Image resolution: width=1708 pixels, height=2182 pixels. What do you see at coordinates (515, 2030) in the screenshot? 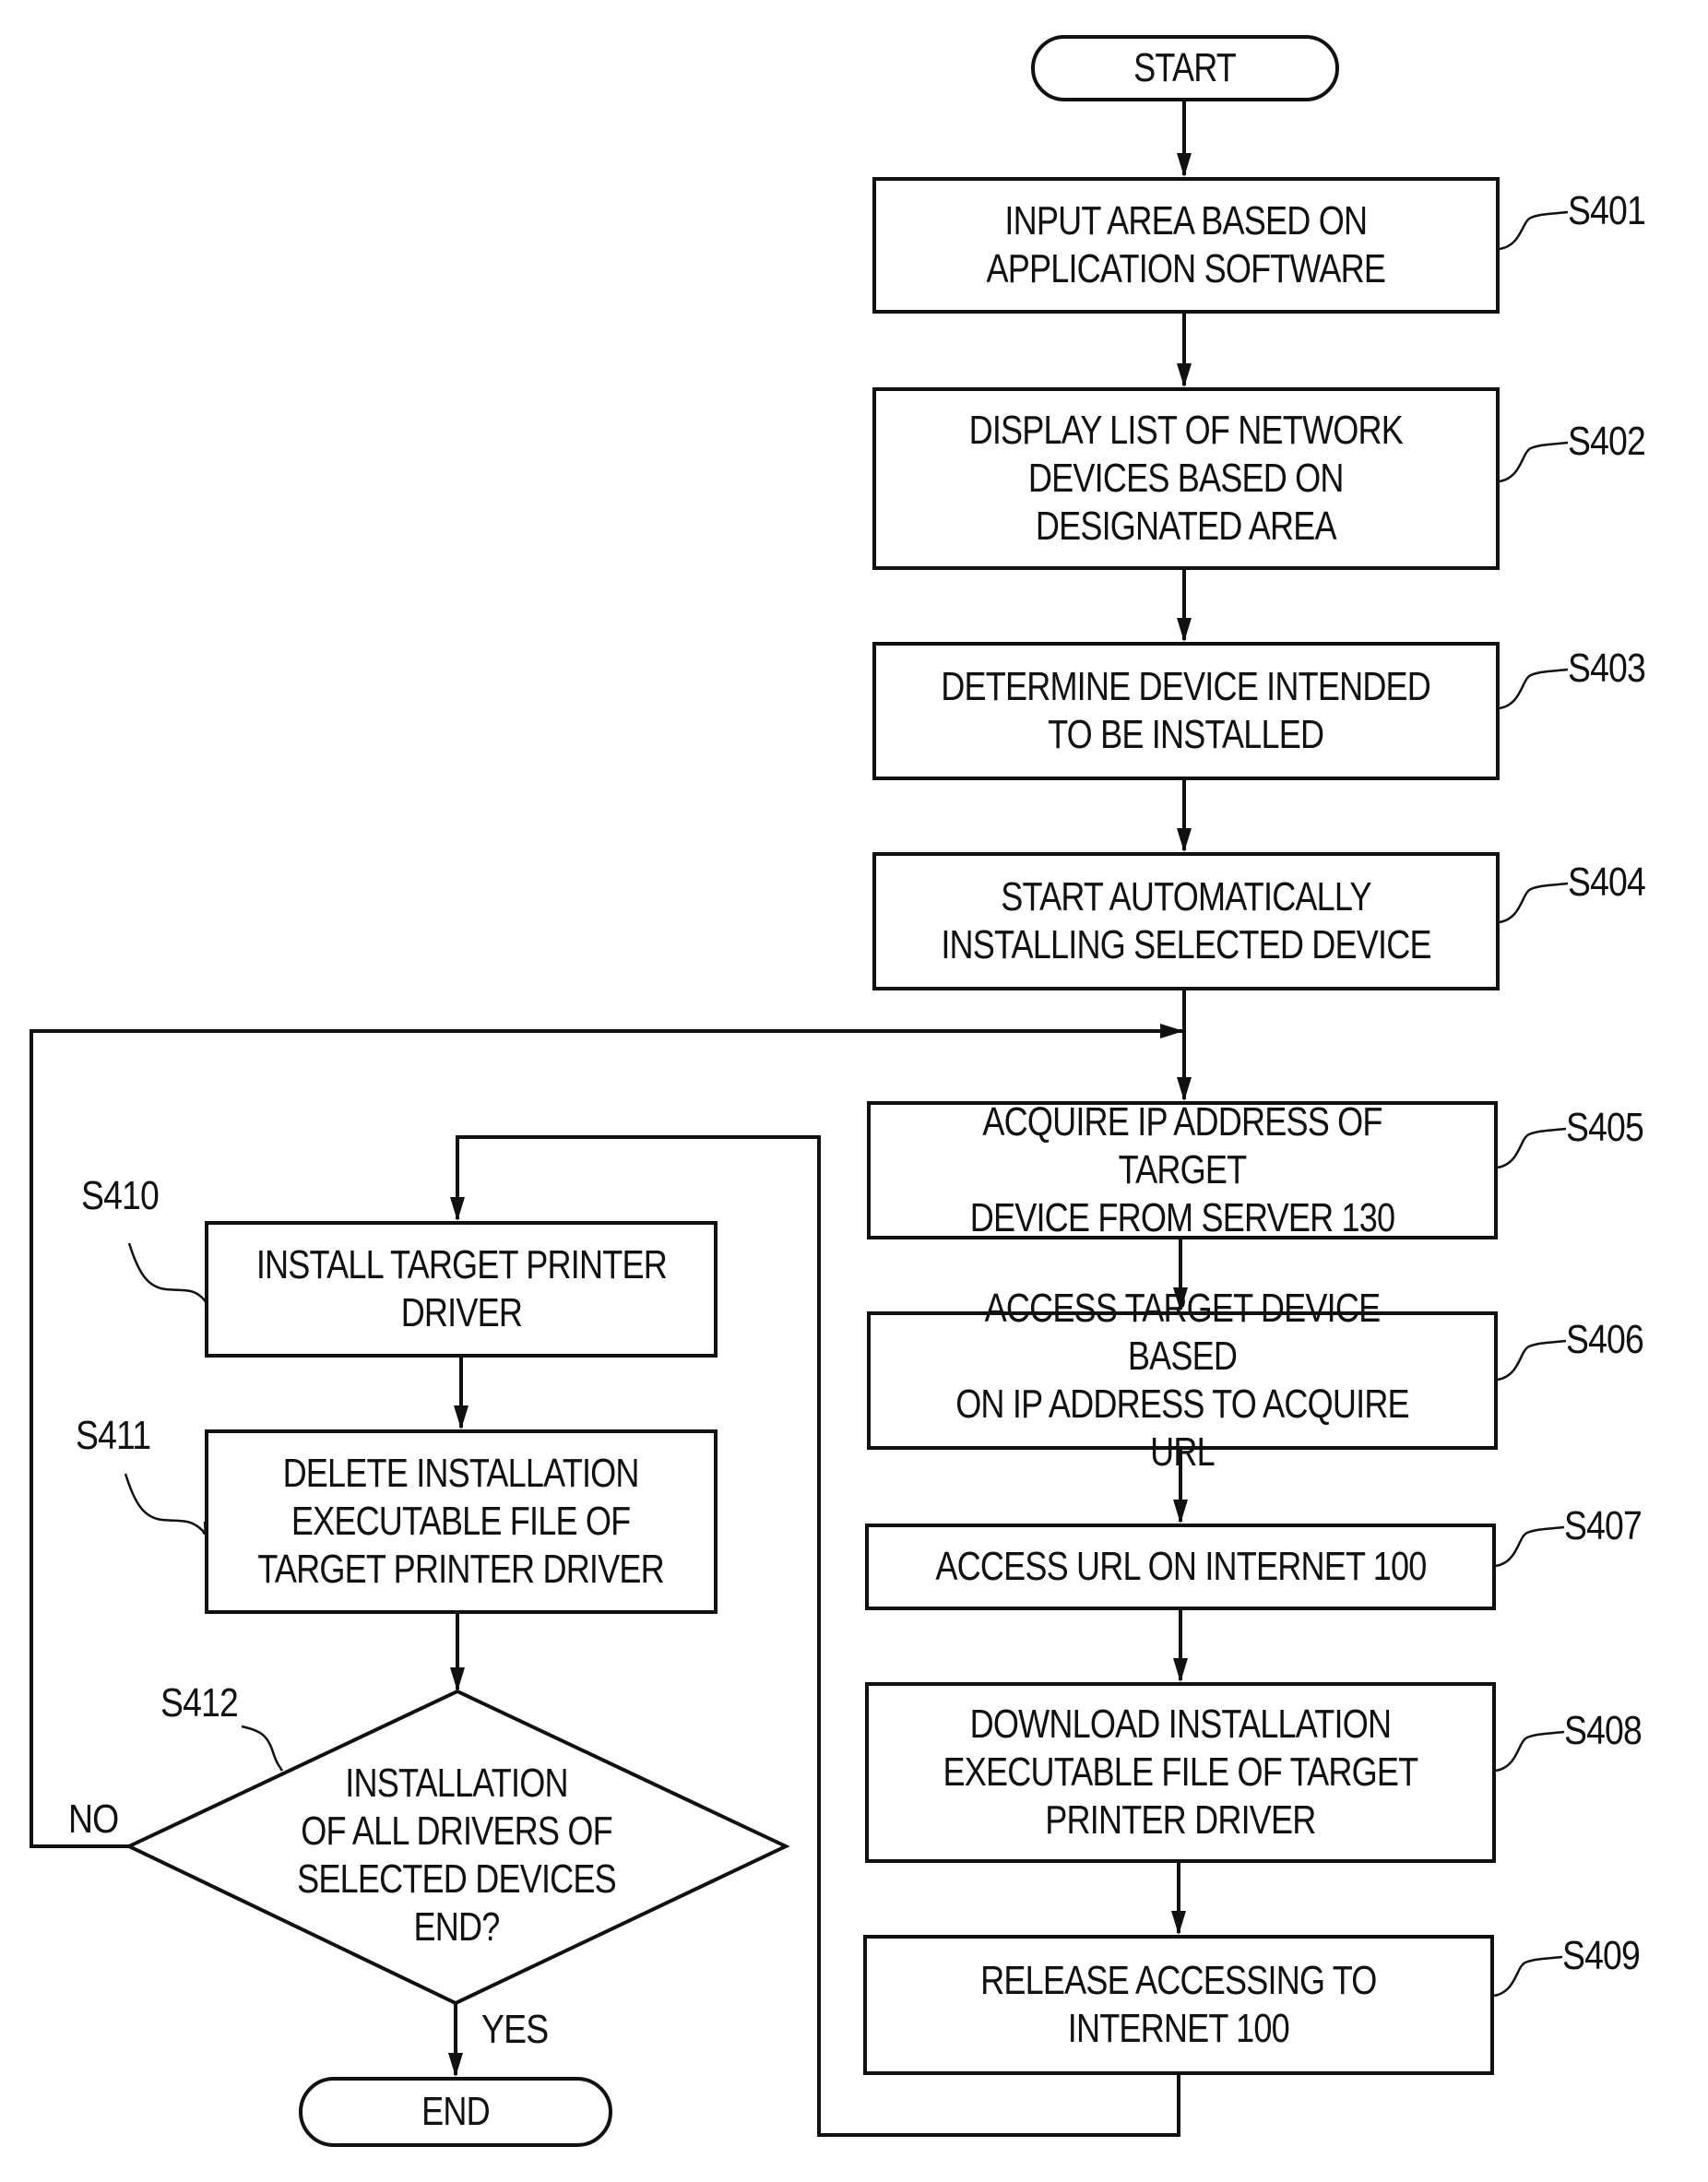
I see `yes-label: YES` at bounding box center [515, 2030].